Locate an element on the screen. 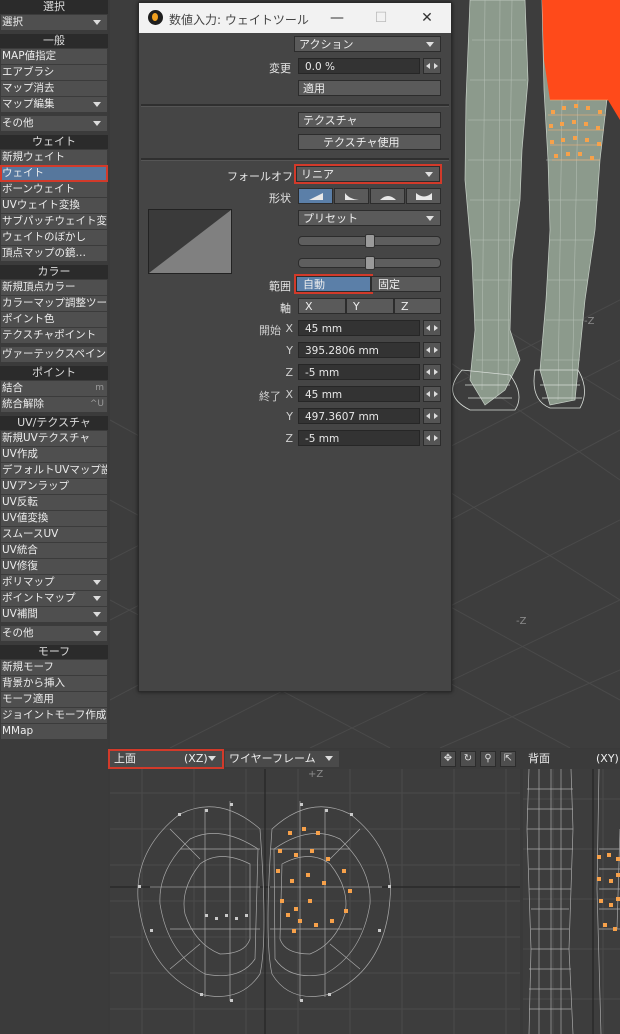 The height and width of the screenshot is (1034, 620). tool-button: 選択 is located at coordinates (54, 22).